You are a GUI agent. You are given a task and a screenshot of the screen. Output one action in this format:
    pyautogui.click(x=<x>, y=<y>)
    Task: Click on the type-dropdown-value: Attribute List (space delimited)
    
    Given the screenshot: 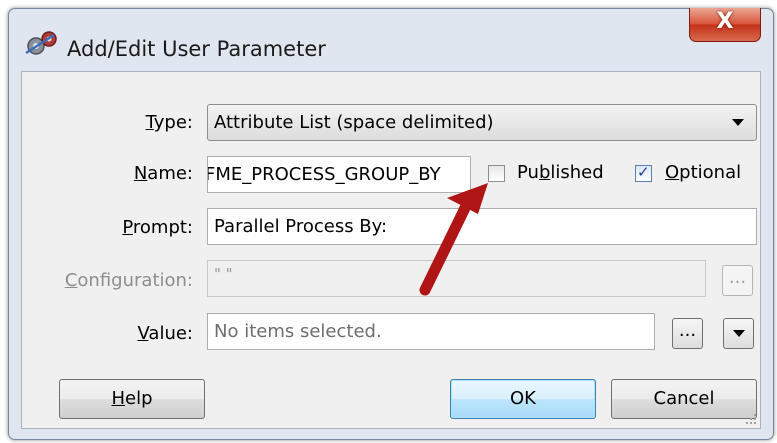 What is the action you would take?
    pyautogui.click(x=354, y=122)
    